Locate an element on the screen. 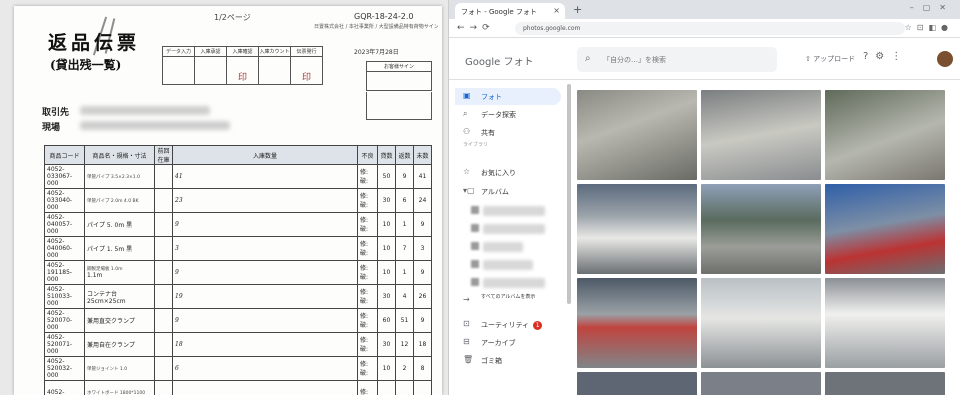 This screenshot has width=960, height=395. app-logo: Google フォト is located at coordinates (499, 60).